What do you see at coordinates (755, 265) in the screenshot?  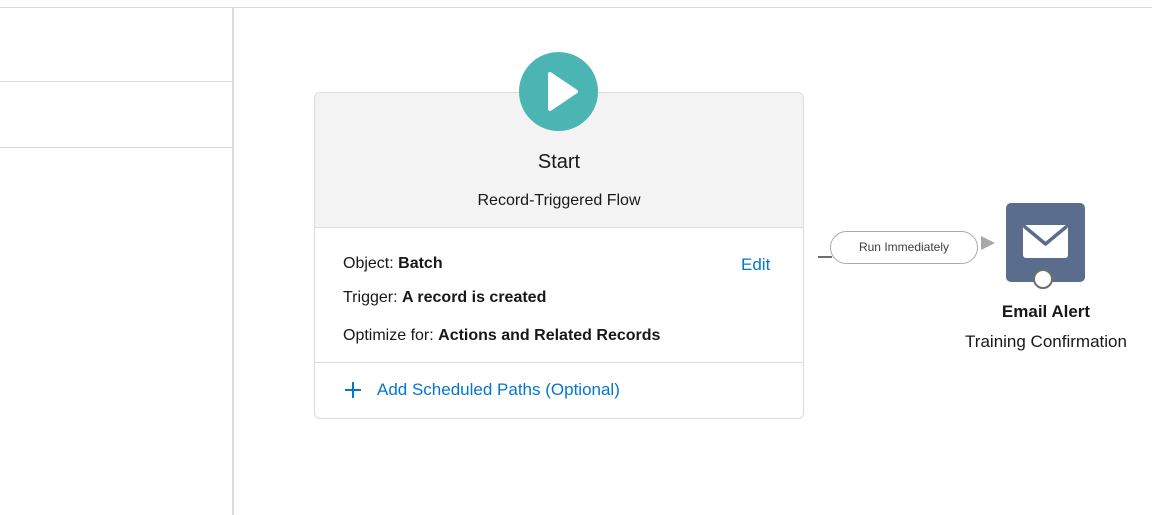 I see `edit-link: Edit` at bounding box center [755, 265].